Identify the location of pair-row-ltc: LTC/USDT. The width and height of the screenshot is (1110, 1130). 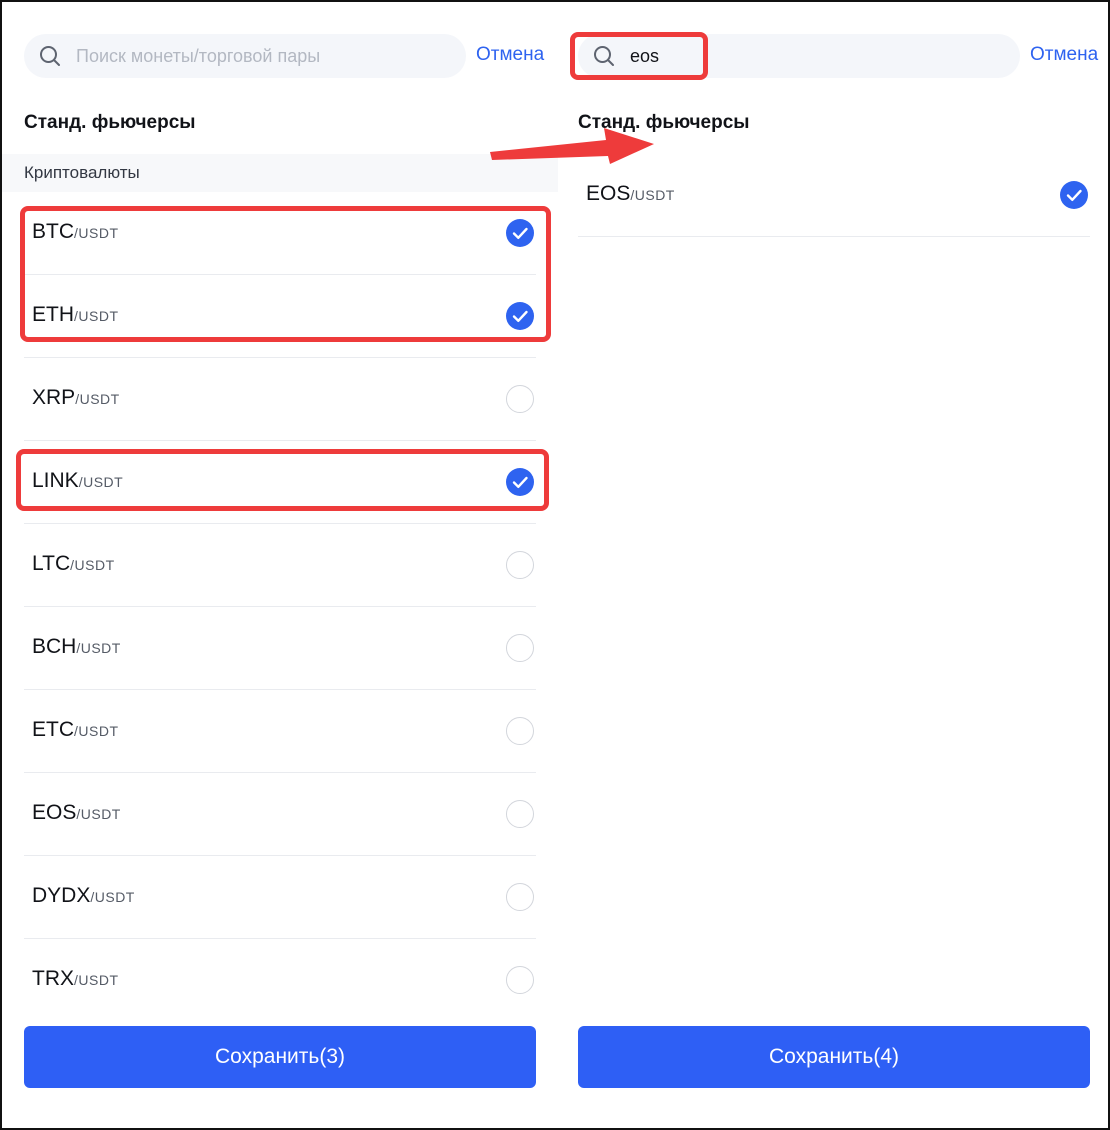
(280, 565).